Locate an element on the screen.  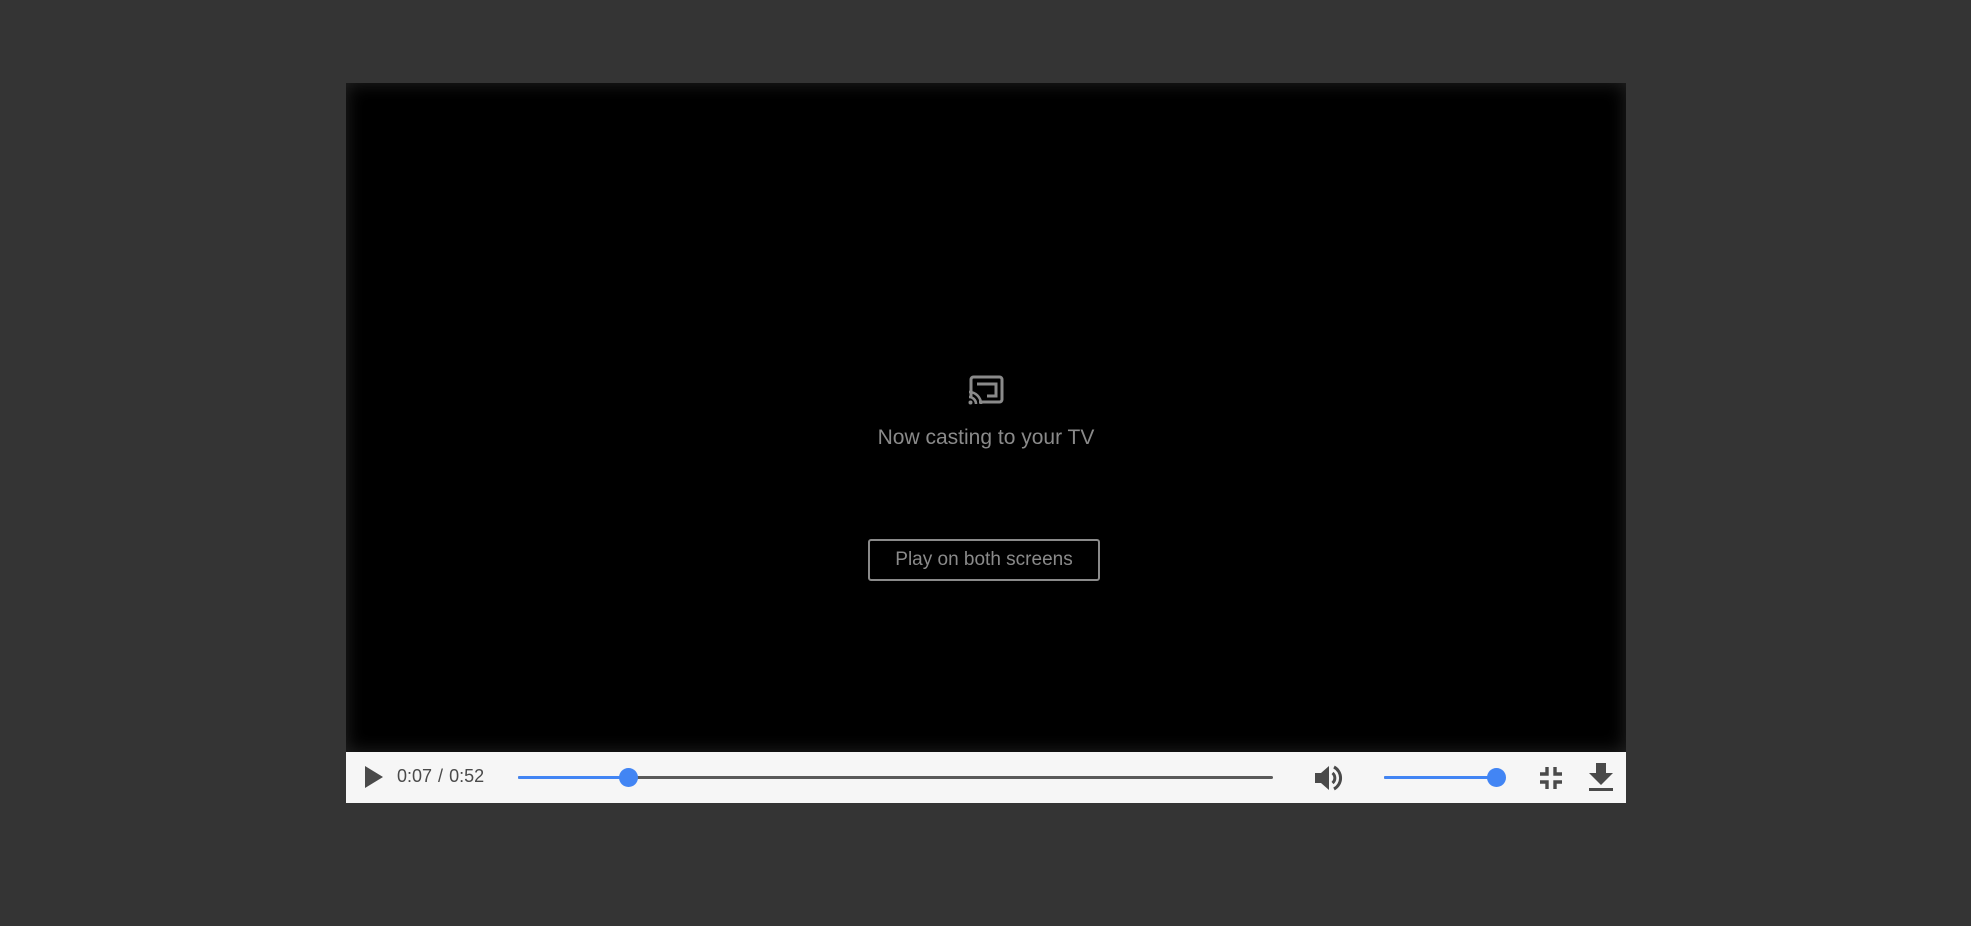
exit-fullscreen-button is located at coordinates (1551, 778).